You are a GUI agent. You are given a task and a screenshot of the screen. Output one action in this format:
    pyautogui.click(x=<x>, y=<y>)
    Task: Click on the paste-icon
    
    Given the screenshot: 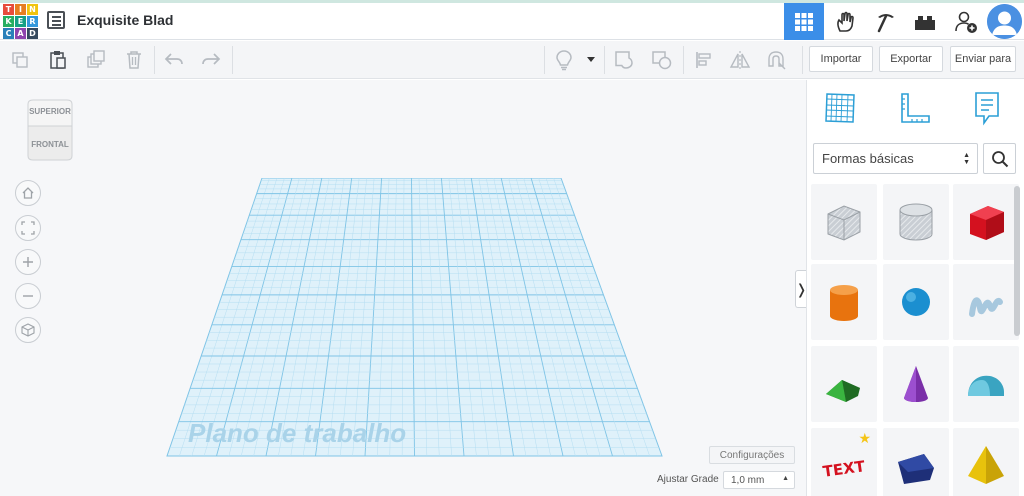 What is the action you would take?
    pyautogui.click(x=58, y=60)
    